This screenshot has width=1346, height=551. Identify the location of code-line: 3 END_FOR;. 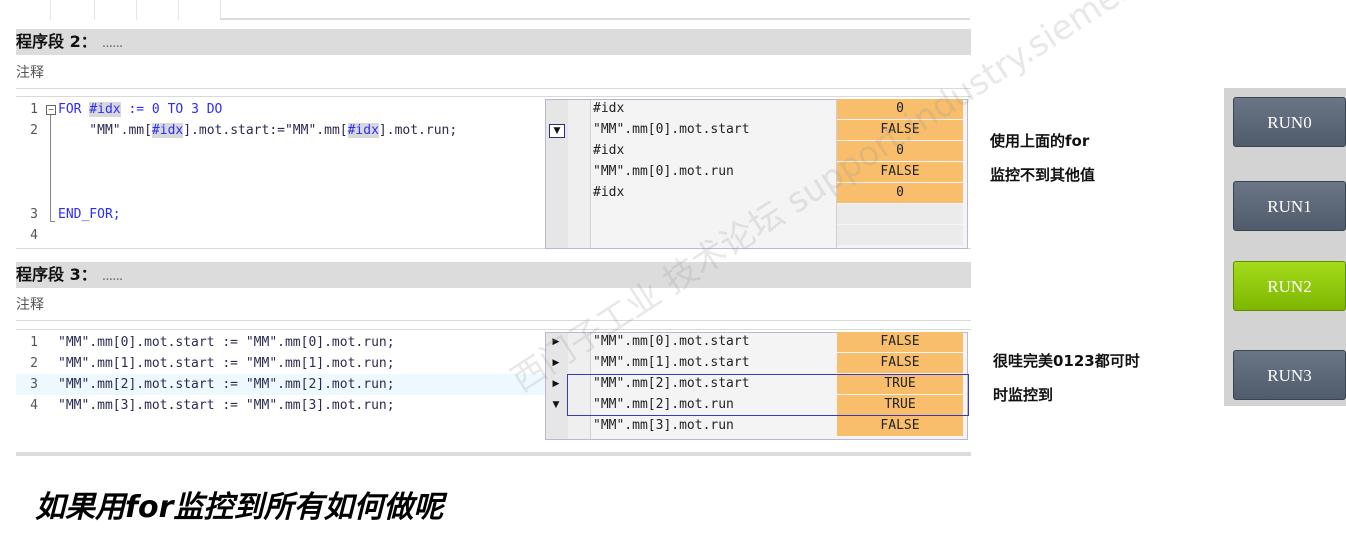
(68, 214).